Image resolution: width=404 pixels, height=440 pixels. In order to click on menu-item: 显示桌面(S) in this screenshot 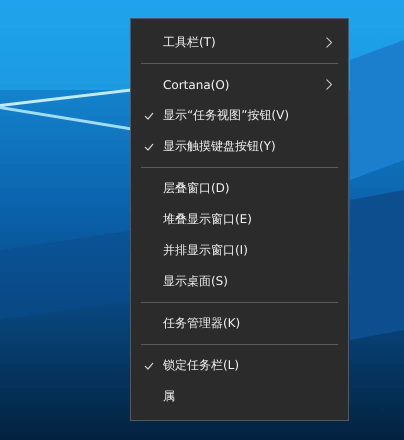, I will do `click(239, 281)`.